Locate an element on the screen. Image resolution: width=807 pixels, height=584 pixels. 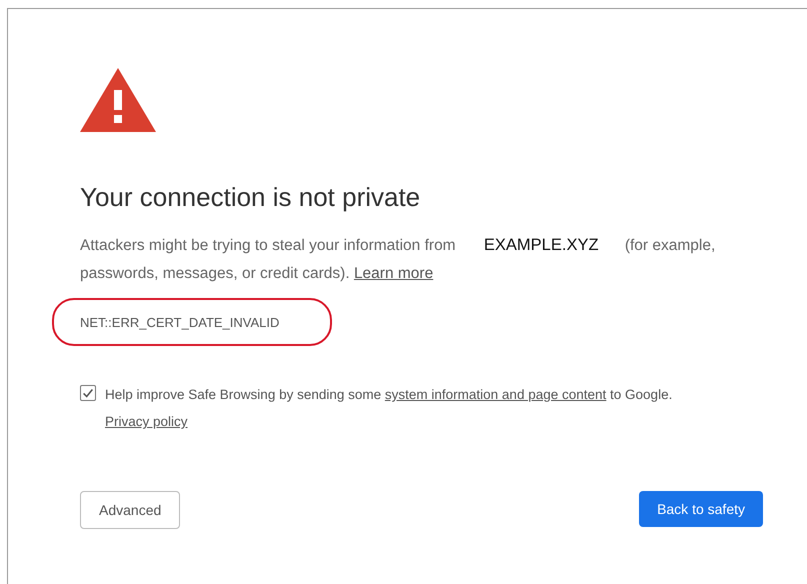
error-code: NET::ERR_CERT_DATE_INVALID is located at coordinates (180, 322).